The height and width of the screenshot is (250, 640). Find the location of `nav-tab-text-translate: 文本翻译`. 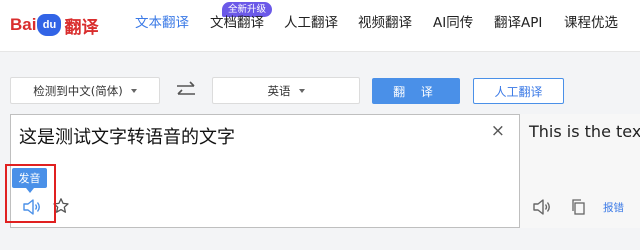

nav-tab-text-translate: 文本翻译 is located at coordinates (162, 23).